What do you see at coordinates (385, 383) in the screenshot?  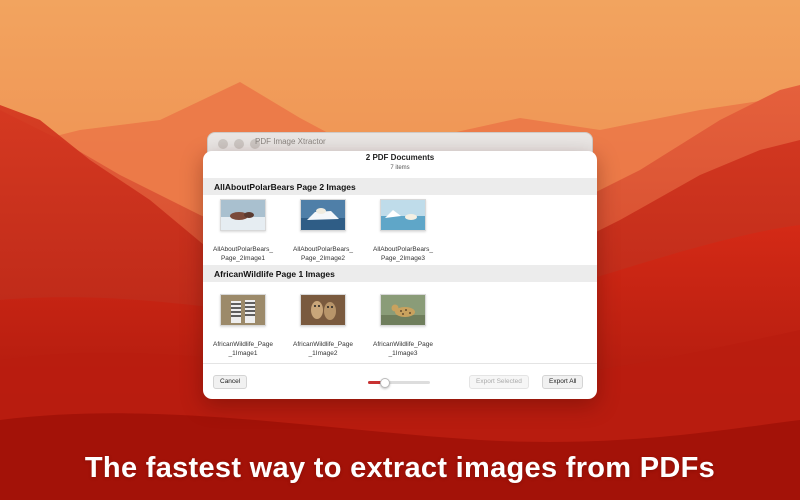 I see `slider-knob` at bounding box center [385, 383].